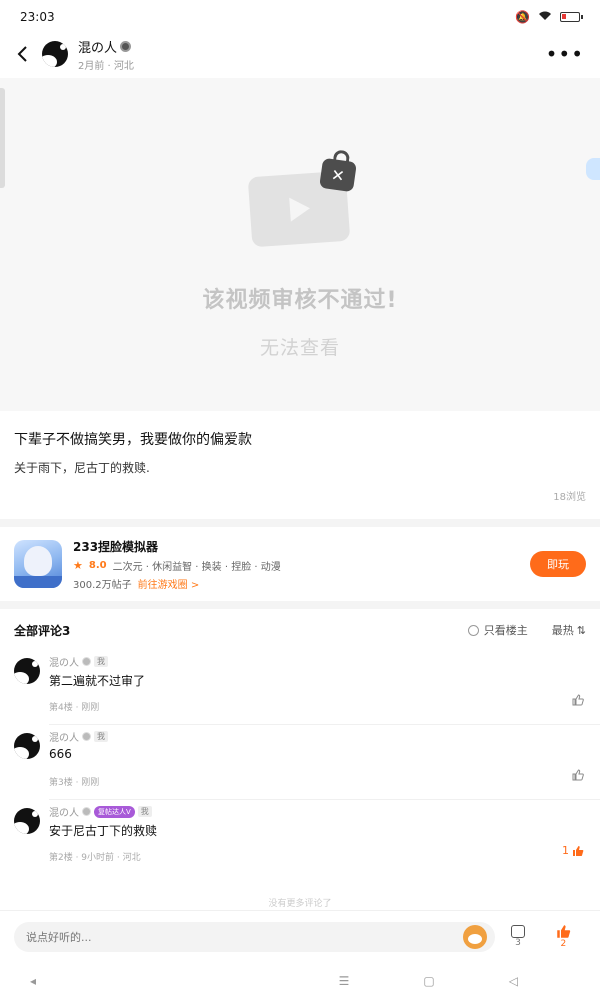  I want to click on comment-meta: 第3楼 · 刚刚, so click(74, 783).